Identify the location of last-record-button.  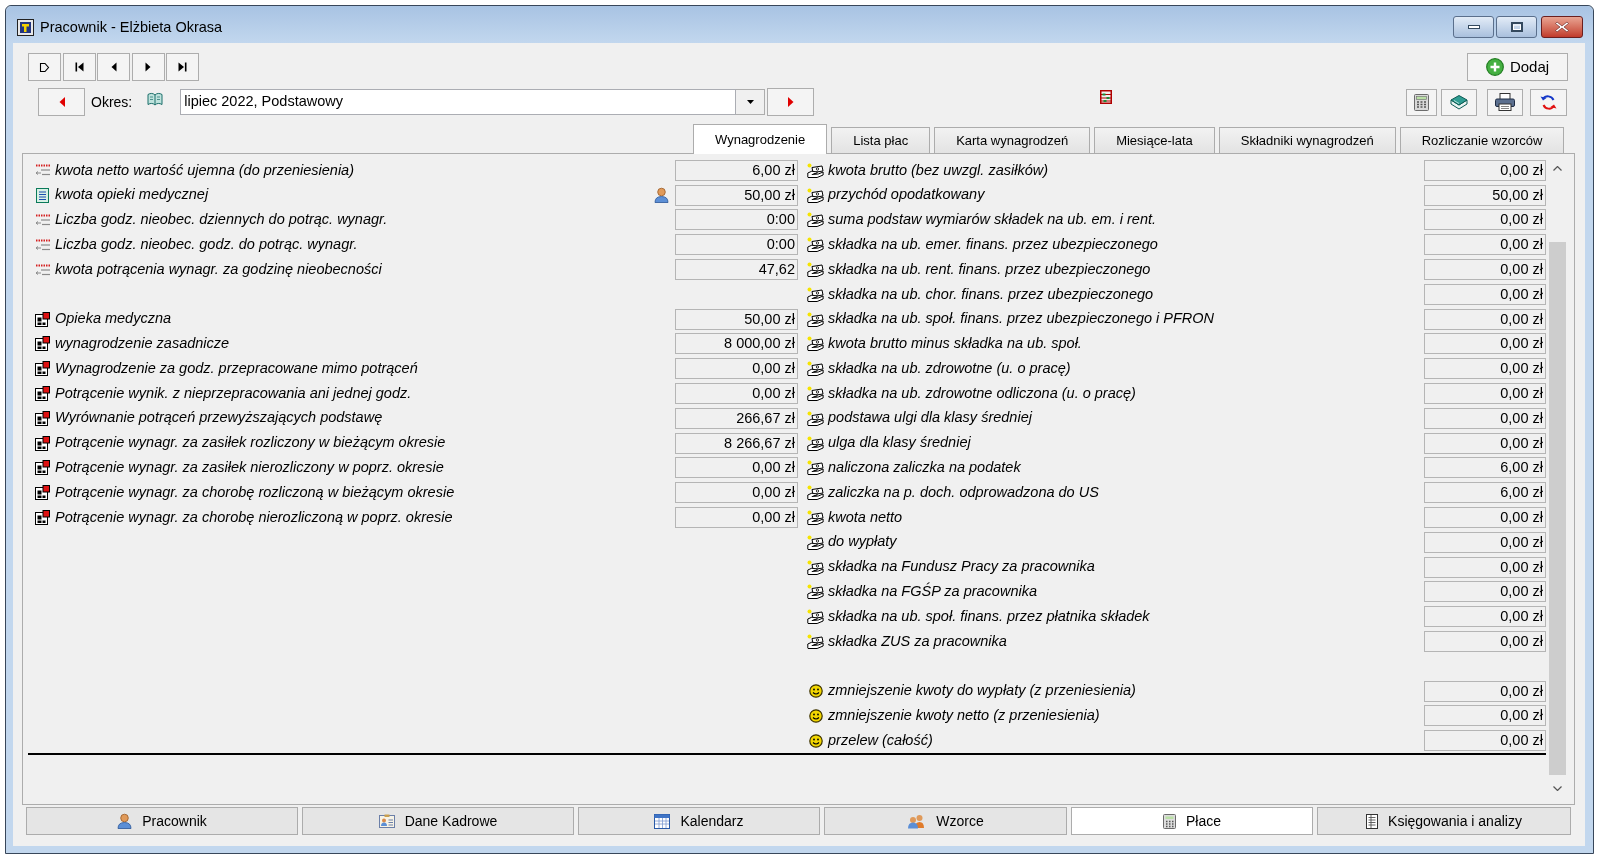
(182, 67).